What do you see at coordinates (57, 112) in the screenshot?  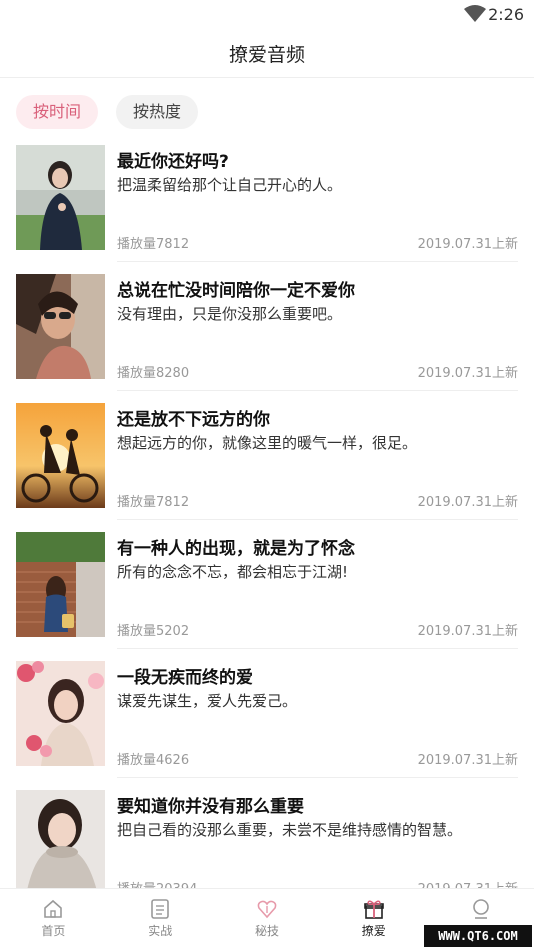 I see `filter-by-time-button: 按时间` at bounding box center [57, 112].